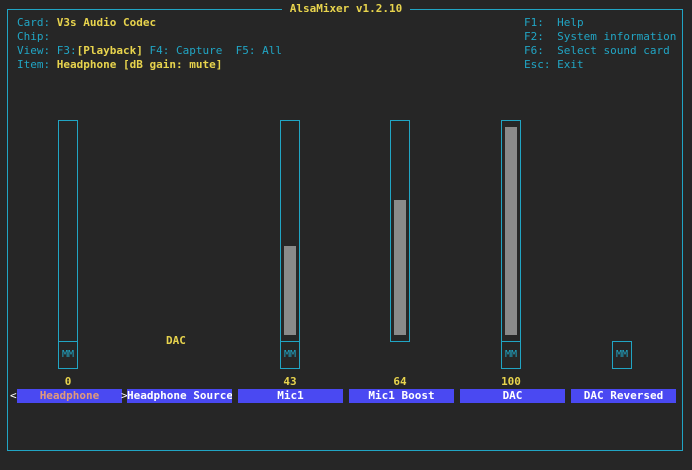  What do you see at coordinates (68, 355) in the screenshot?
I see `headphone-mute-box: MM` at bounding box center [68, 355].